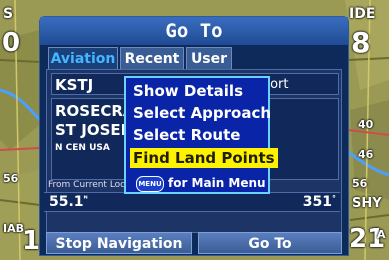 This screenshot has height=260, width=389. I want to click on ident-value: KSTJ, so click(74, 85).